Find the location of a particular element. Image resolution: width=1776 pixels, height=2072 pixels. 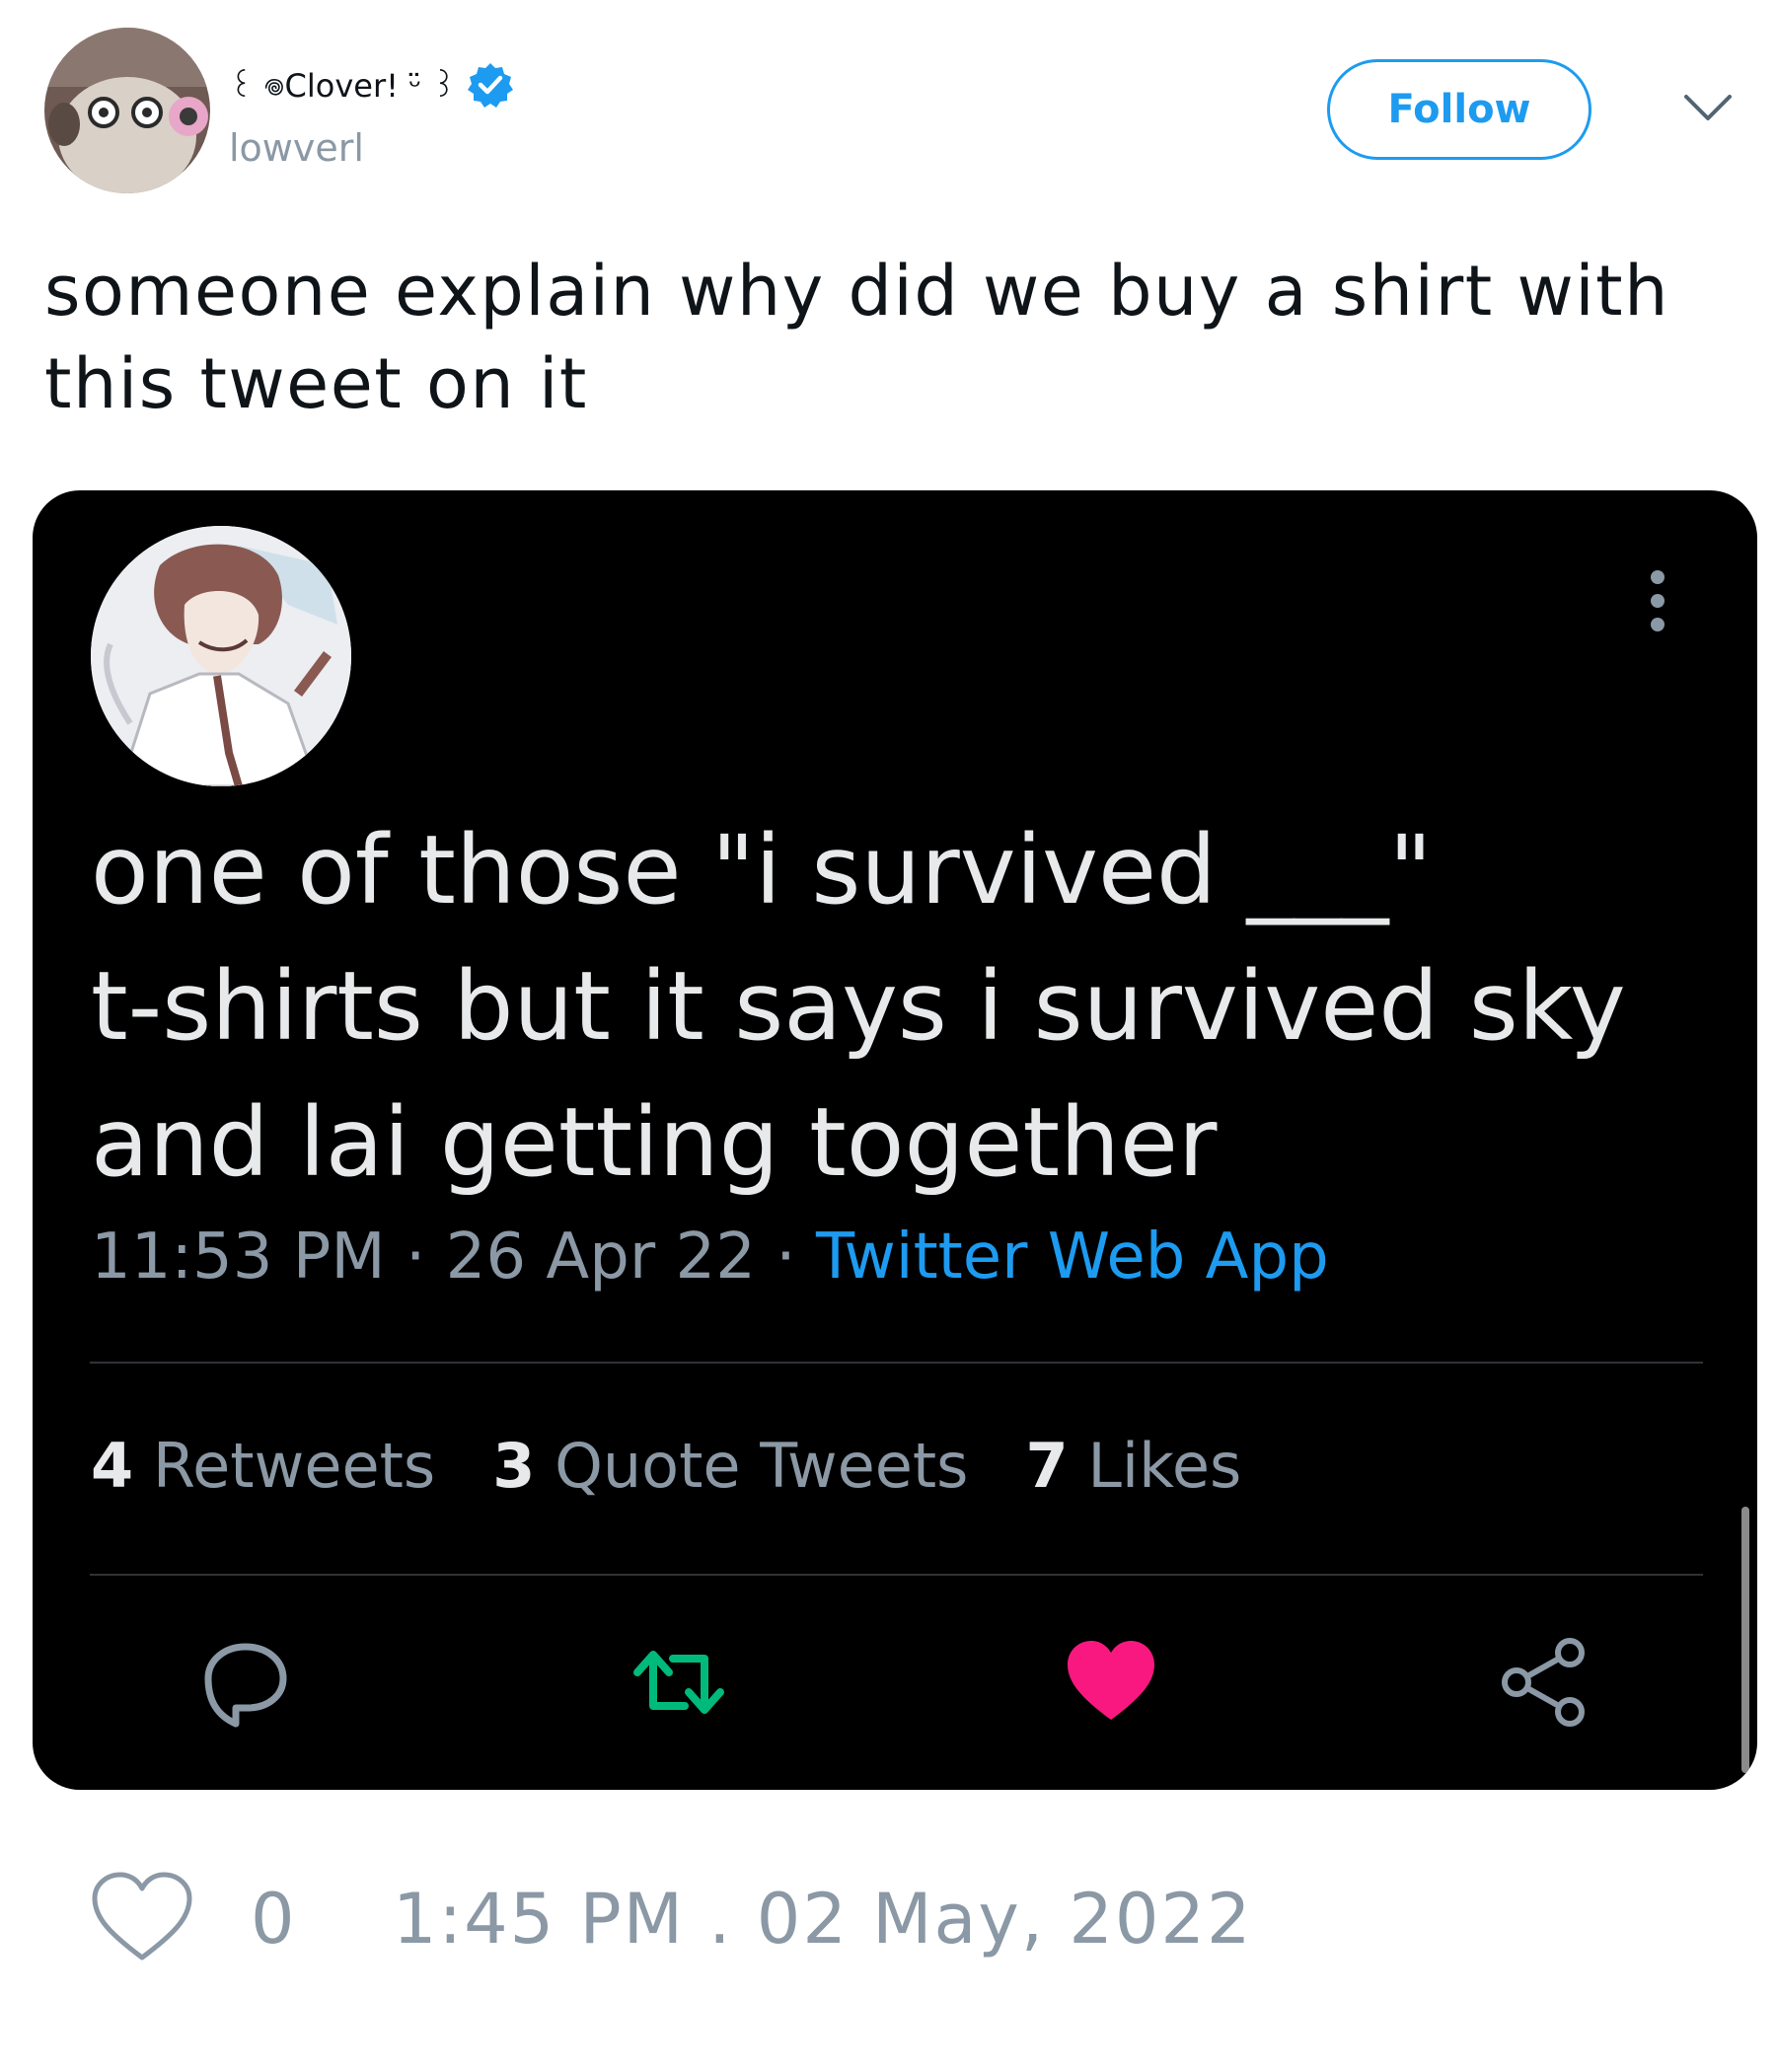

reply-icon is located at coordinates (246, 1683).